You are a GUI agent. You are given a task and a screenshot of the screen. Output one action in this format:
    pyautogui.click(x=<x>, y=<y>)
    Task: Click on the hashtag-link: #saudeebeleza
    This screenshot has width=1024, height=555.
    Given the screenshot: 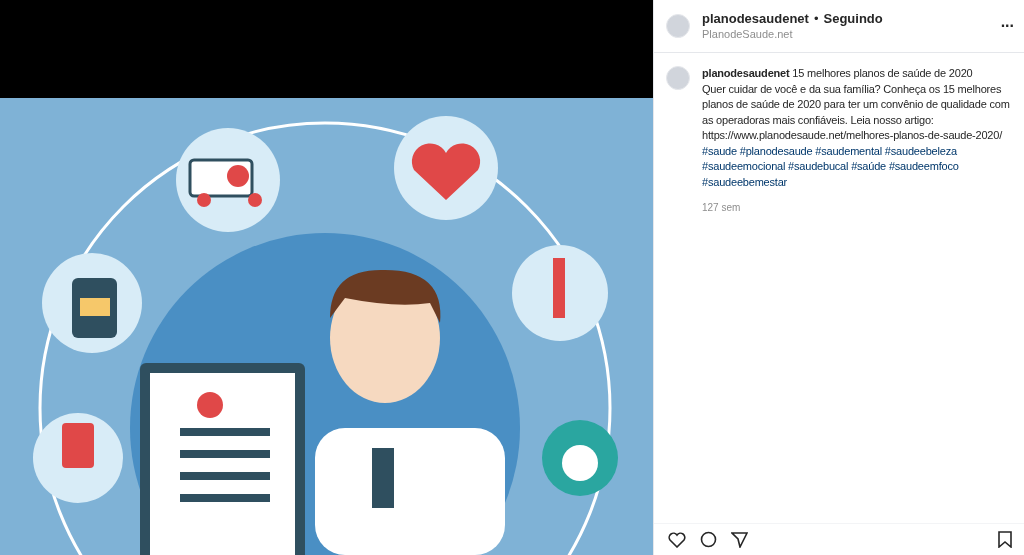 What is the action you would take?
    pyautogui.click(x=920, y=150)
    